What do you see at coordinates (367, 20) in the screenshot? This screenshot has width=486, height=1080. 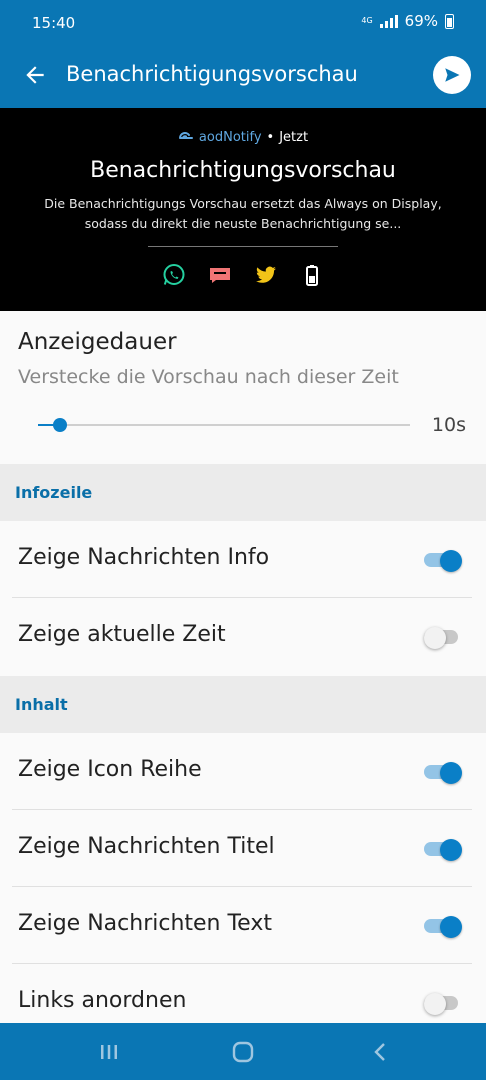 I see `network-type: 4G` at bounding box center [367, 20].